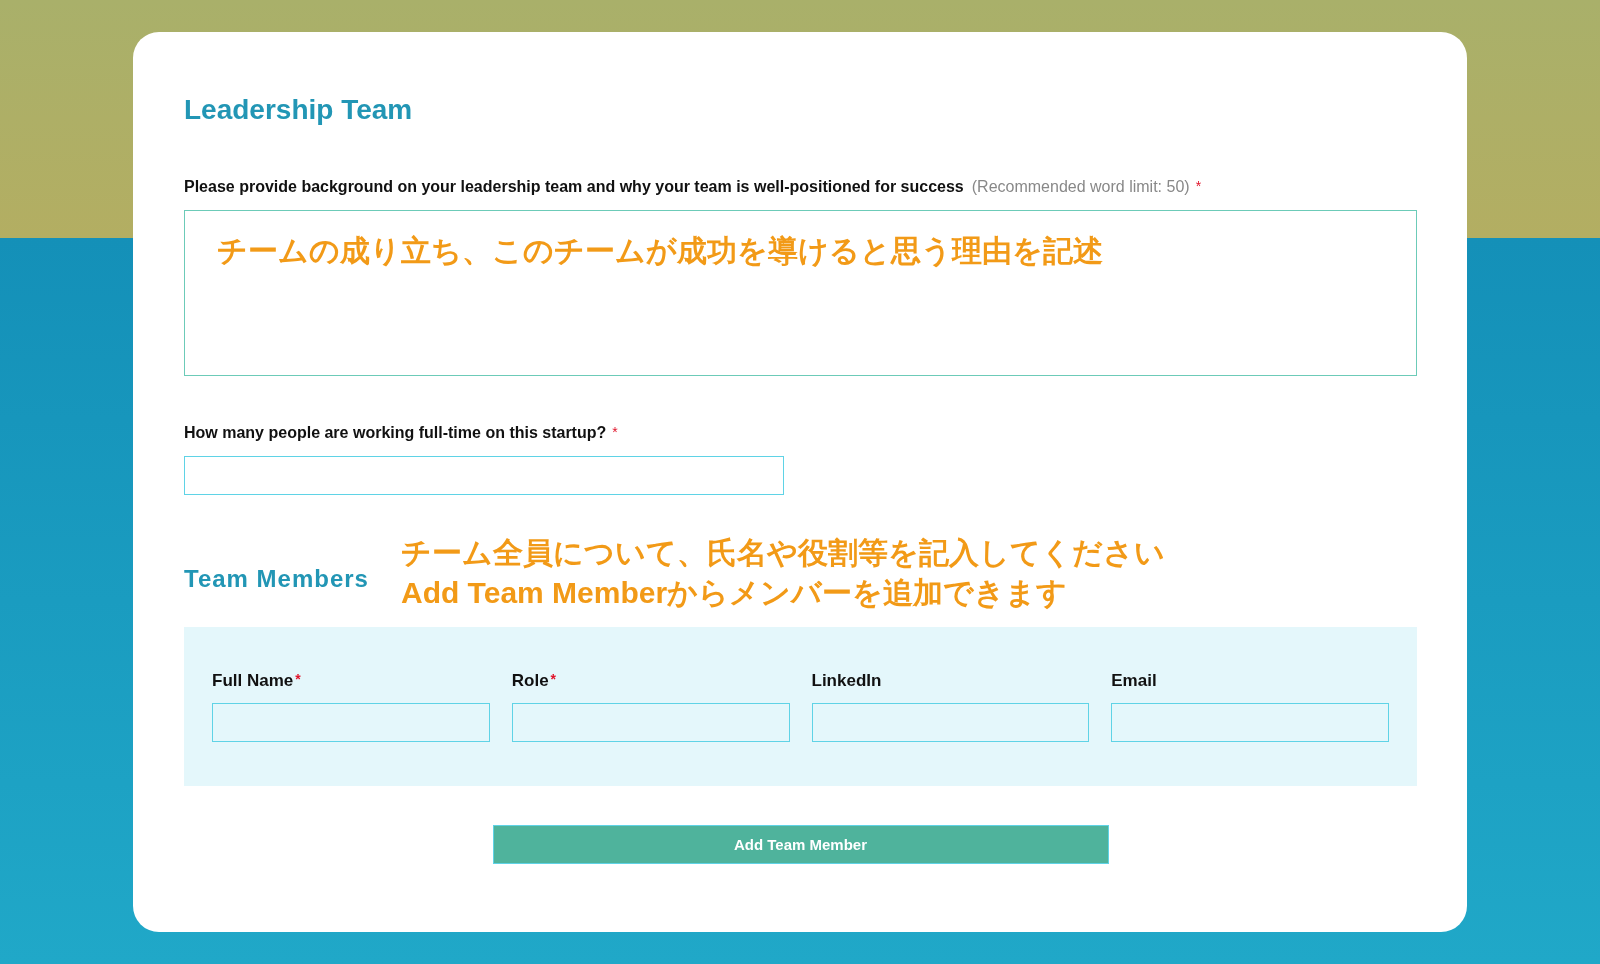 This screenshot has width=1600, height=964. Describe the element at coordinates (782, 553) in the screenshot. I see `annotation-text: チーム全員について、氏名や役割等を記入してください` at that location.